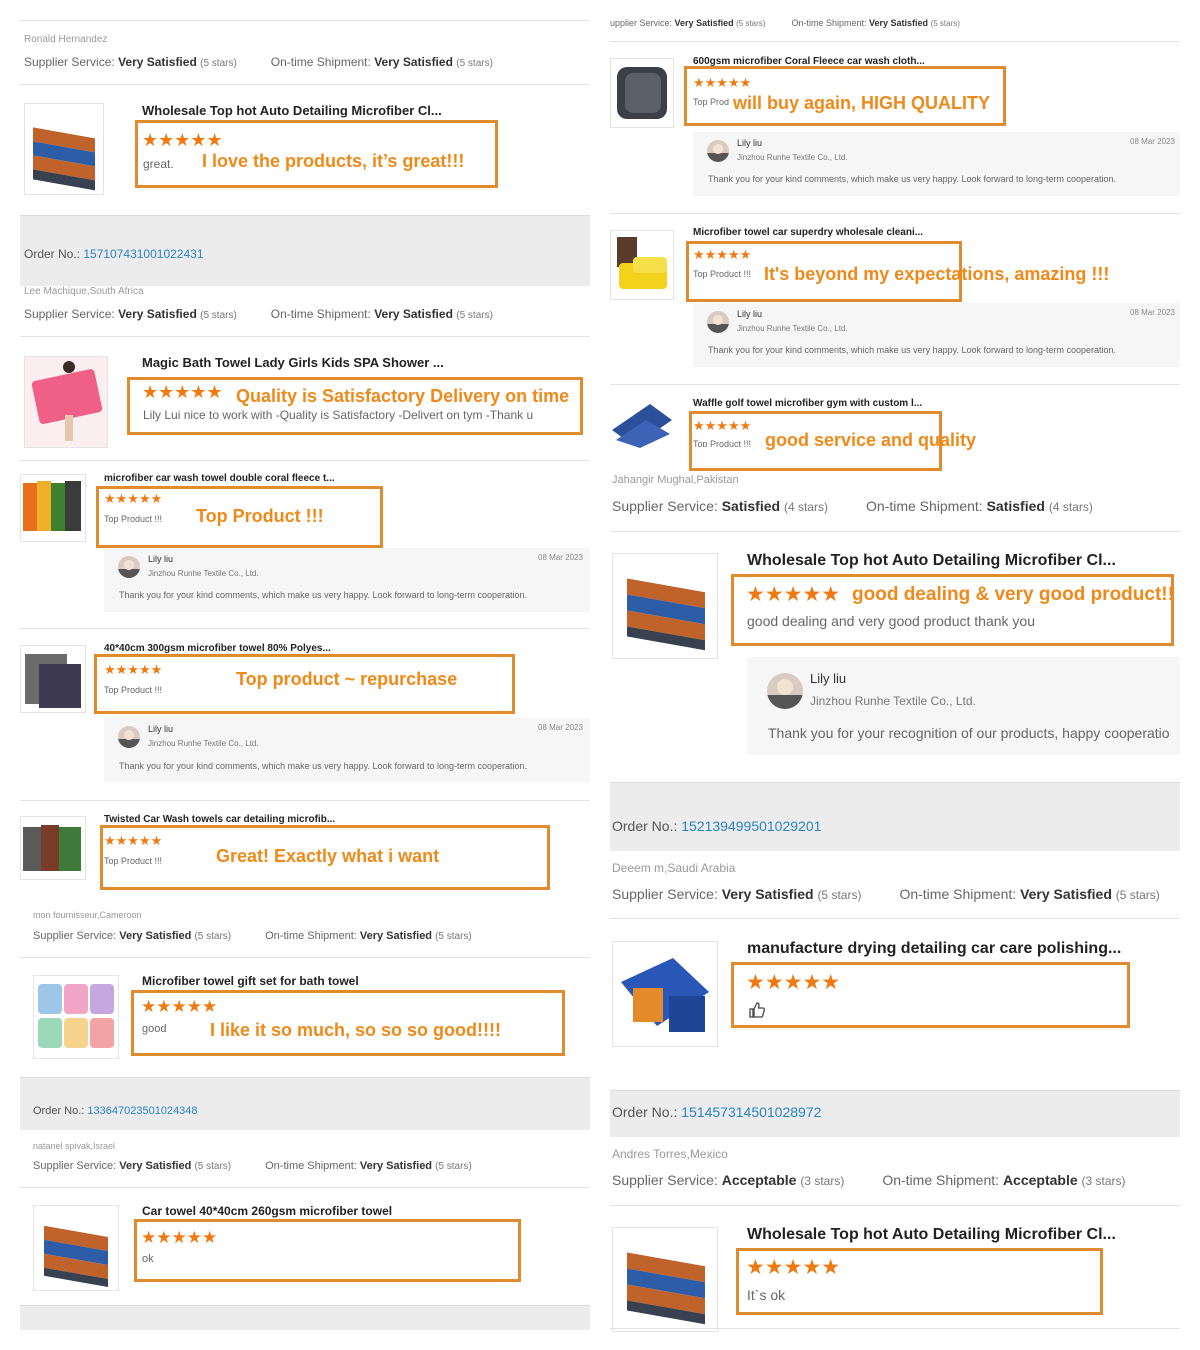 Image resolution: width=1200 pixels, height=1350 pixels. Describe the element at coordinates (670, 1154) in the screenshot. I see `buyer-name: Andres Torres,Mexico` at that location.